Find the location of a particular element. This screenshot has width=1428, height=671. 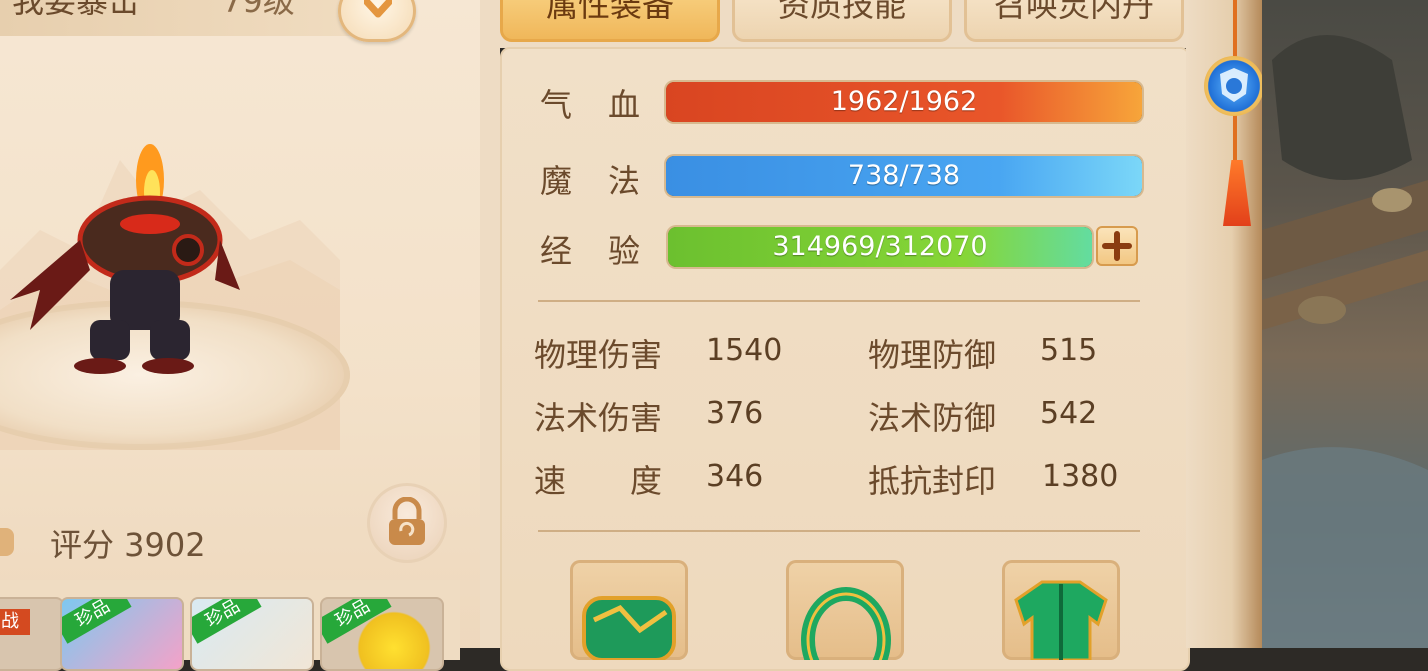

add-exp-button is located at coordinates (1117, 246).